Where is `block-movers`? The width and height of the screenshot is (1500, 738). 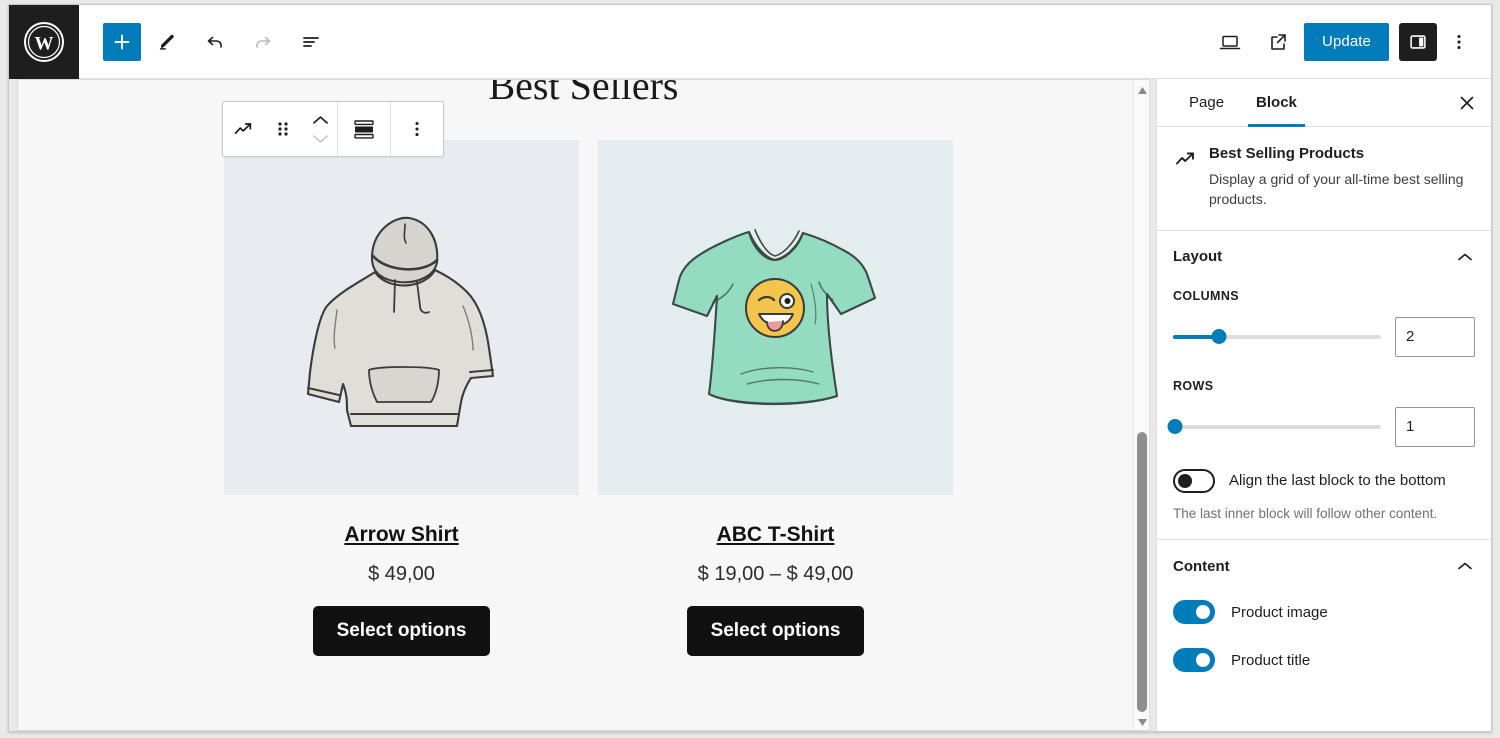 block-movers is located at coordinates (320, 129).